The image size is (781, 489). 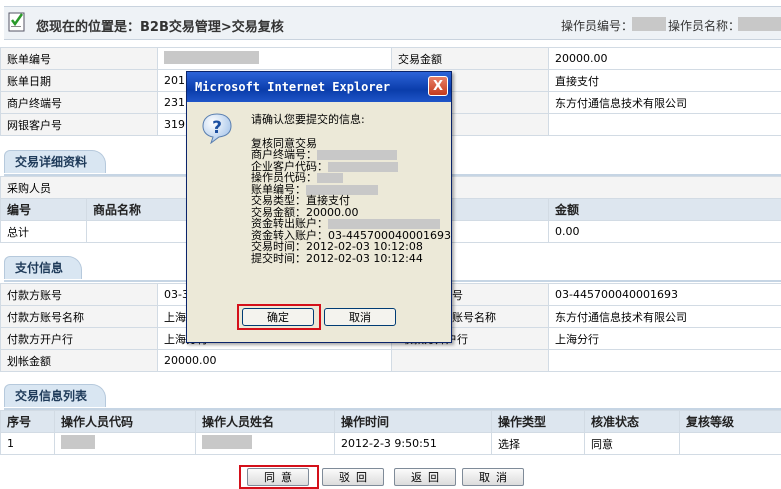 What do you see at coordinates (79, 295) in the screenshot?
I see `payer-account-label: 付款方账号` at bounding box center [79, 295].